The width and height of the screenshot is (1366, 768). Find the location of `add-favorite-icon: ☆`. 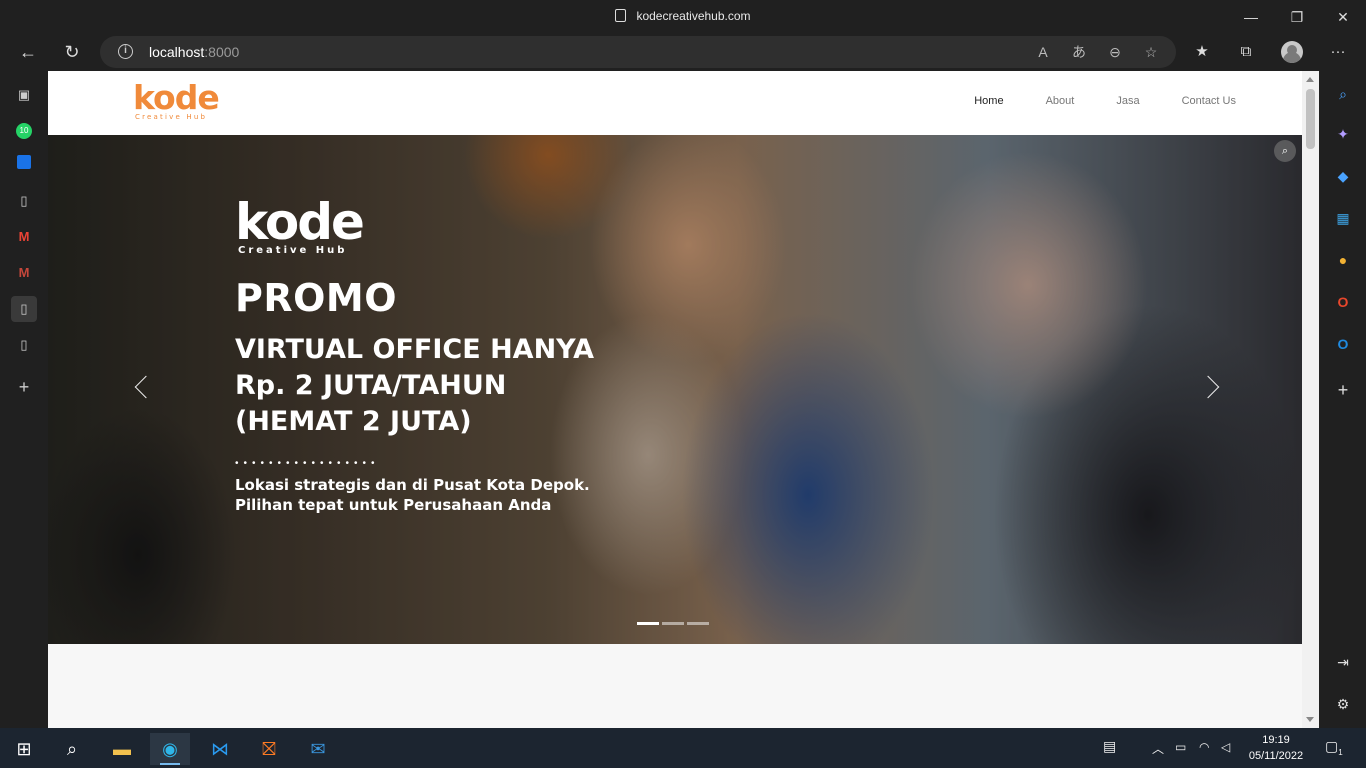

add-favorite-icon: ☆ is located at coordinates (1151, 52).